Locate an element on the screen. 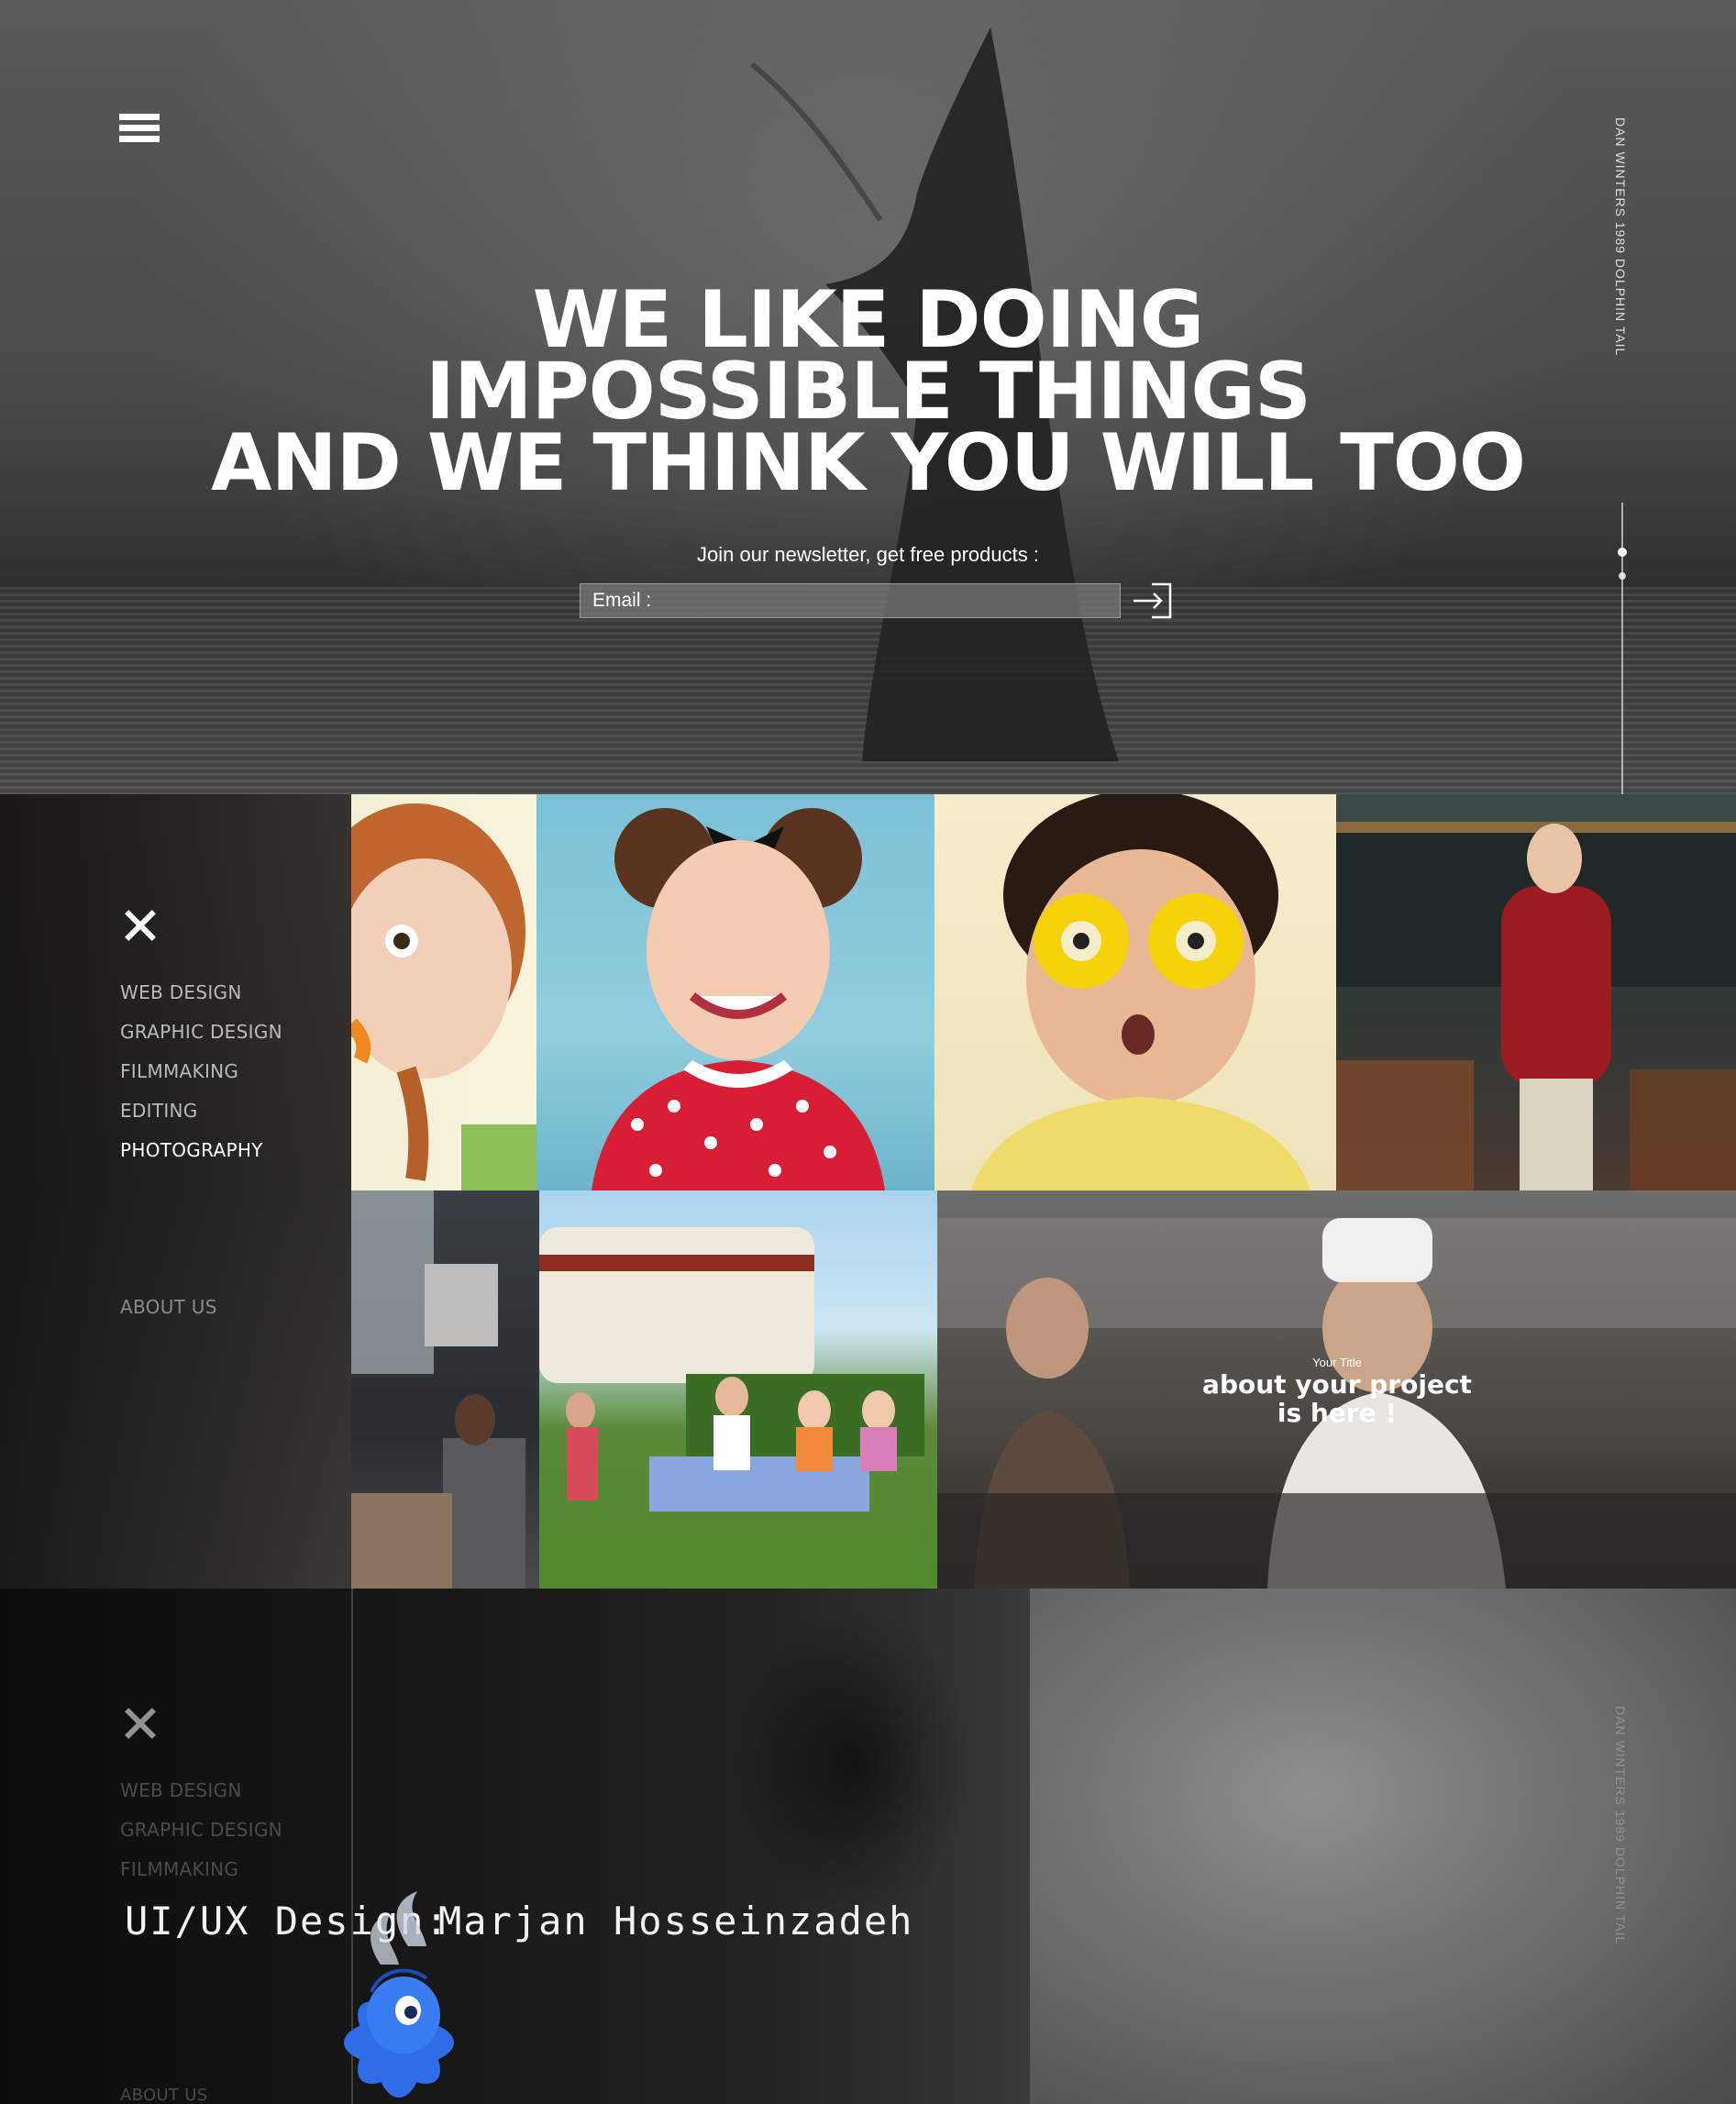  login-arrow-icon is located at coordinates (1153, 600).